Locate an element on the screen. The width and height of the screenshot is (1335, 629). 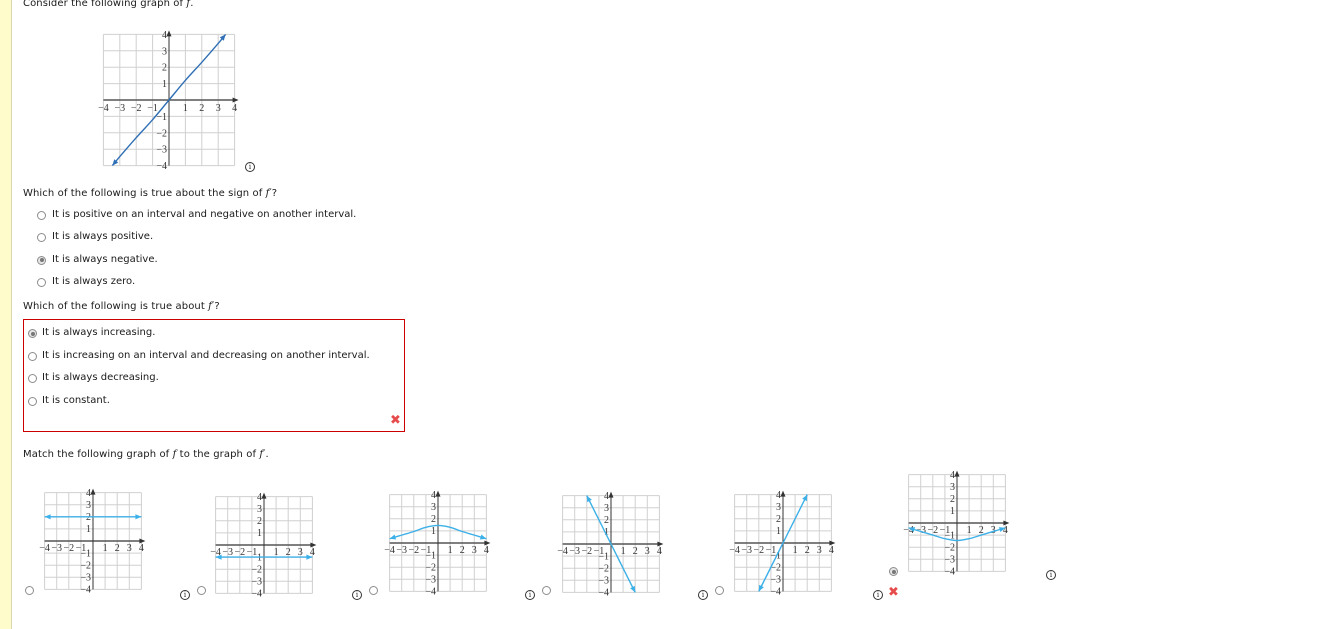
y-tick-label: −4 is located at coordinates (949, 572).